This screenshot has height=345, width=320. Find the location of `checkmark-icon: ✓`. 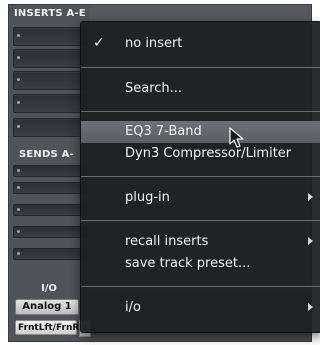

checkmark-icon: ✓ is located at coordinates (99, 43).